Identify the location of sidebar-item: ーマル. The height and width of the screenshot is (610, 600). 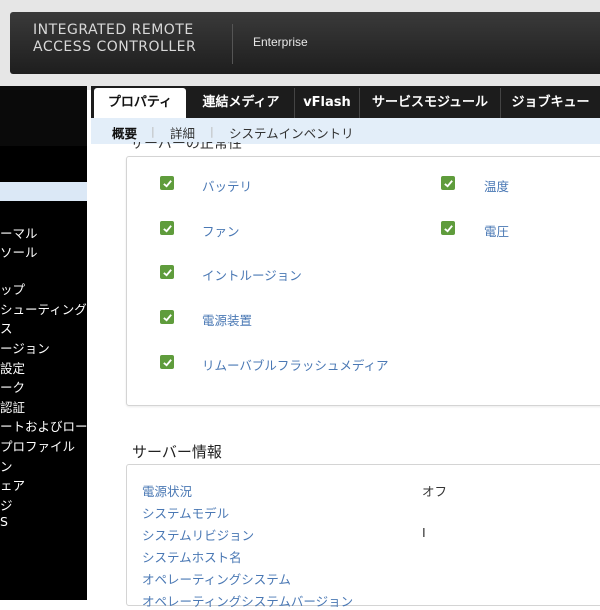
(19, 232).